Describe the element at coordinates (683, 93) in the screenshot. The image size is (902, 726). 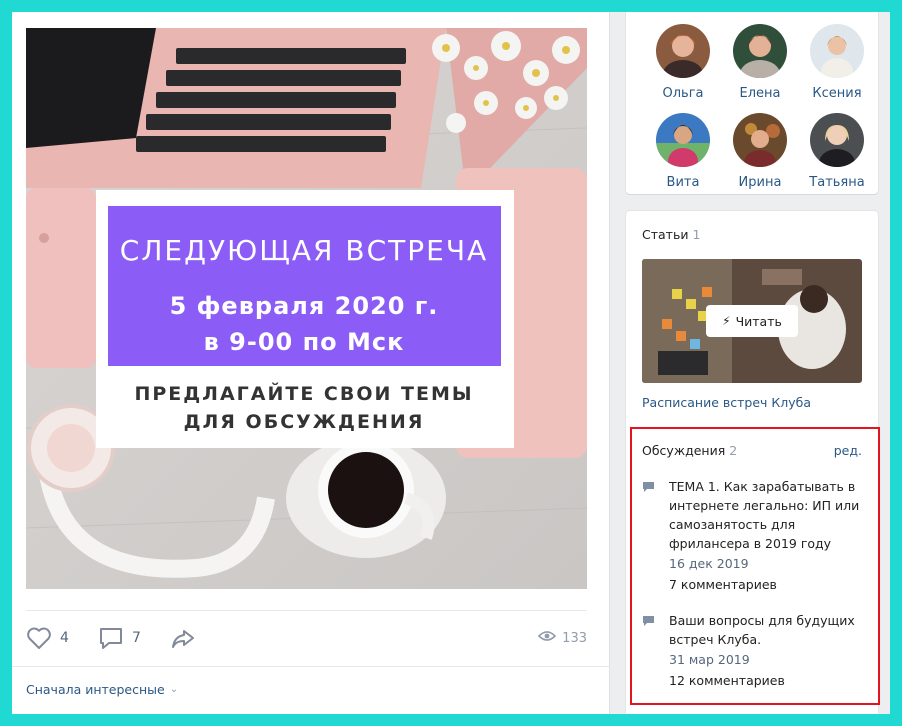
I see `member-name: Ольга` at that location.